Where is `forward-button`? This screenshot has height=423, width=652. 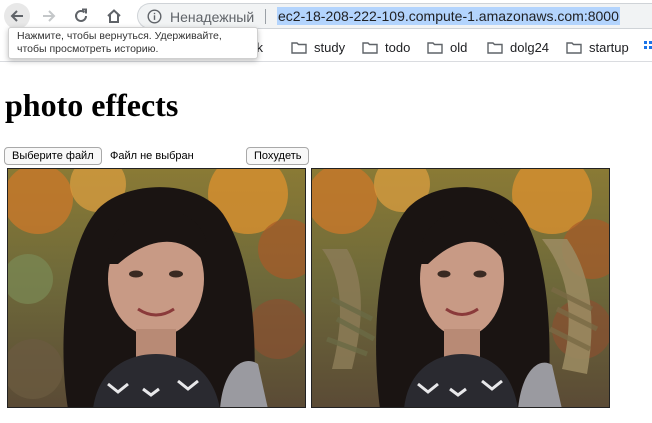 forward-button is located at coordinates (49, 16).